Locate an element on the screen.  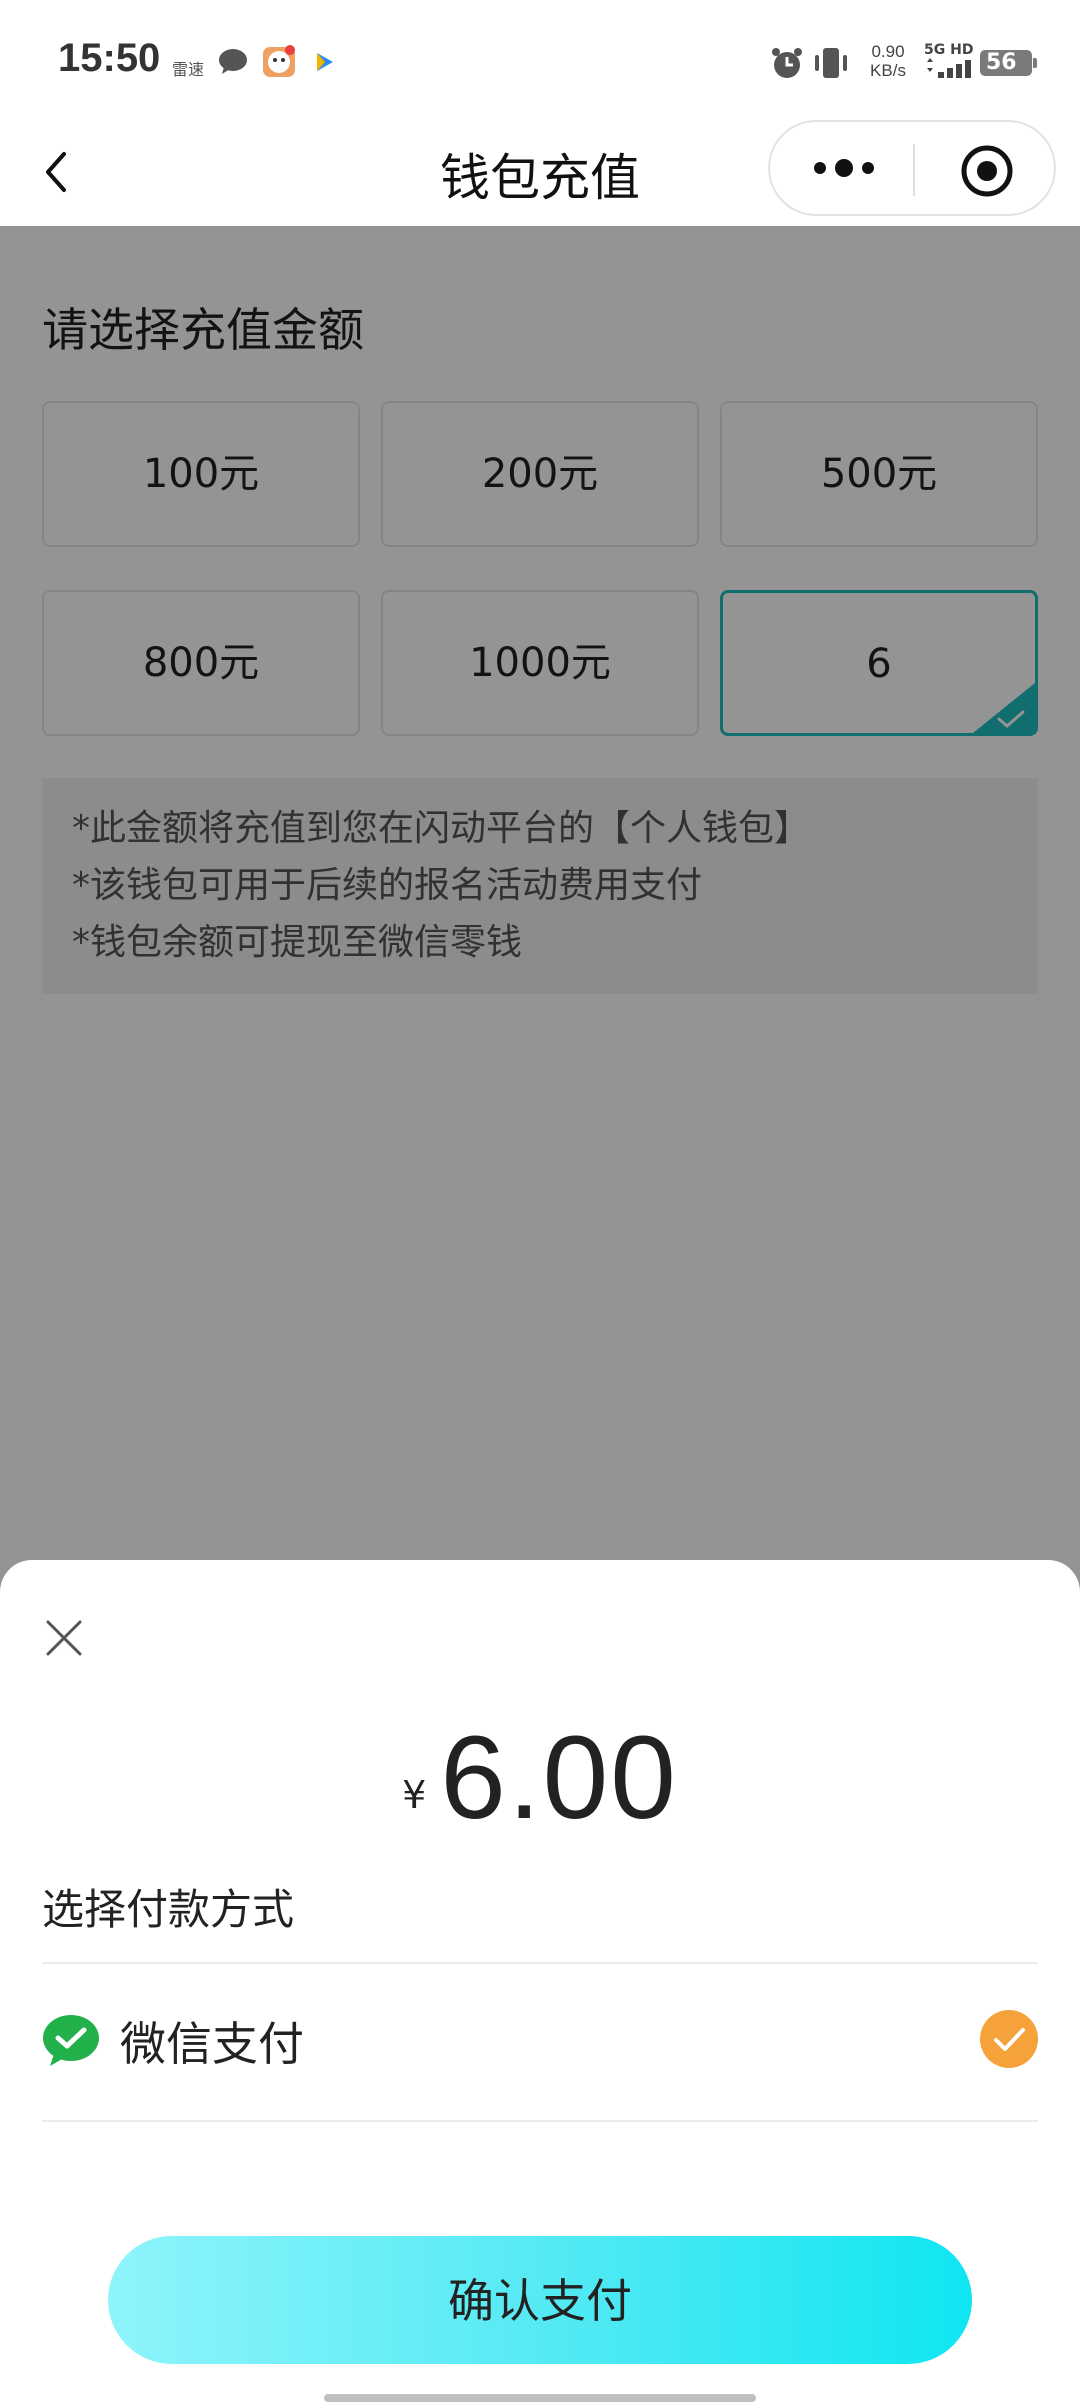
status-bar: 15:50 雷速 0.90 KB/s 5G HD 56 is located at coordinates (540, 60).